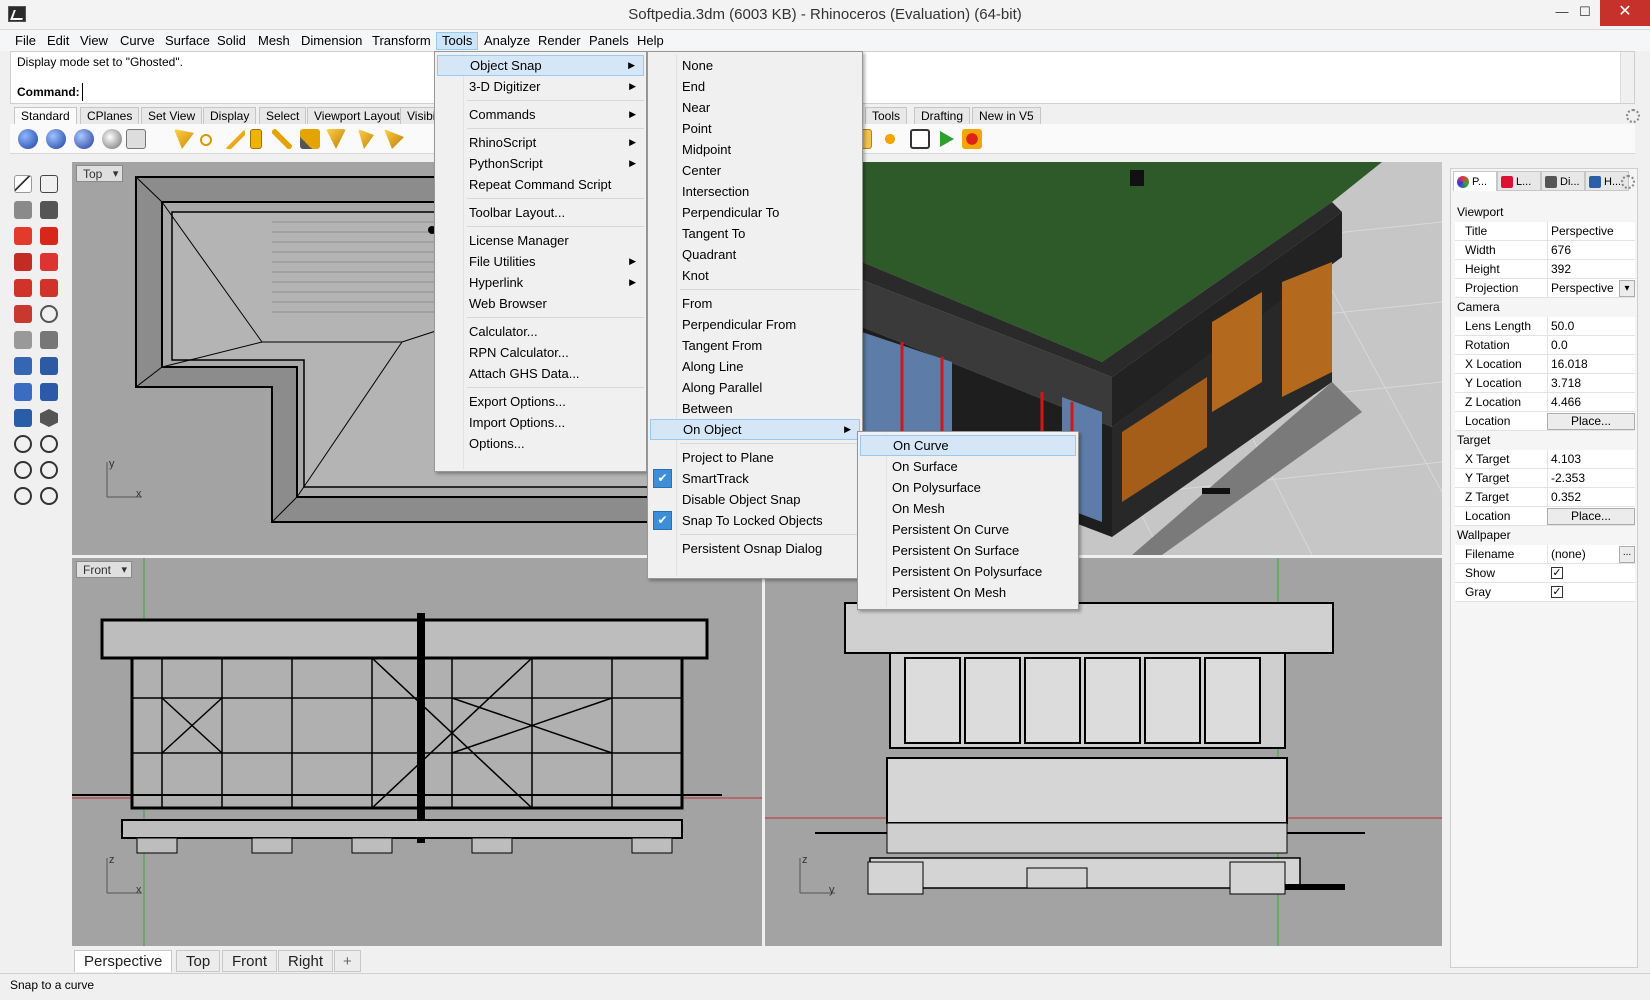  I want to click on menu-item-commands: Commands ▶, so click(540, 114).